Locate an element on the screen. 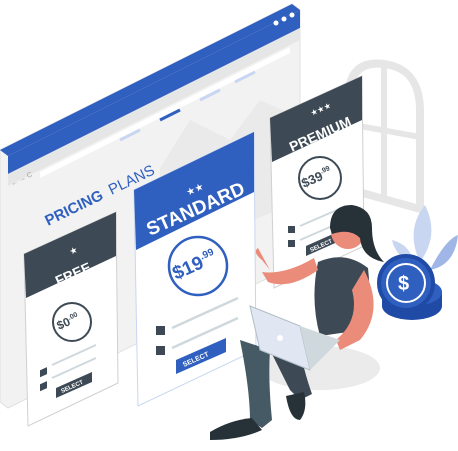 The height and width of the screenshot is (451, 458). laptop-icon is located at coordinates (280, 338).